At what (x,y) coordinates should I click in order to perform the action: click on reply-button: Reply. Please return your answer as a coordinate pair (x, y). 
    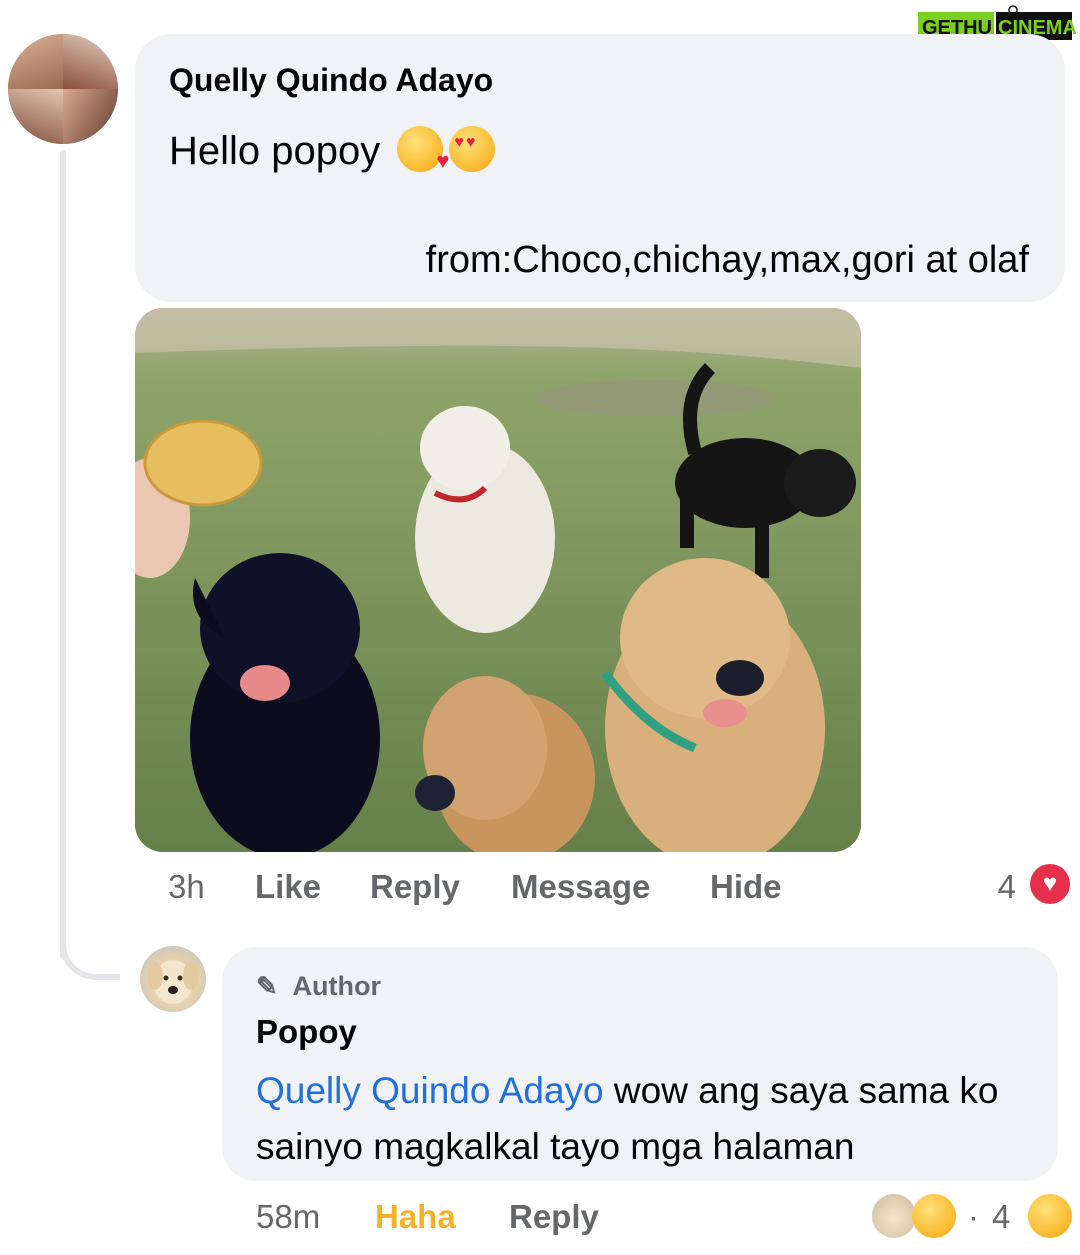
    Looking at the image, I should click on (415, 888).